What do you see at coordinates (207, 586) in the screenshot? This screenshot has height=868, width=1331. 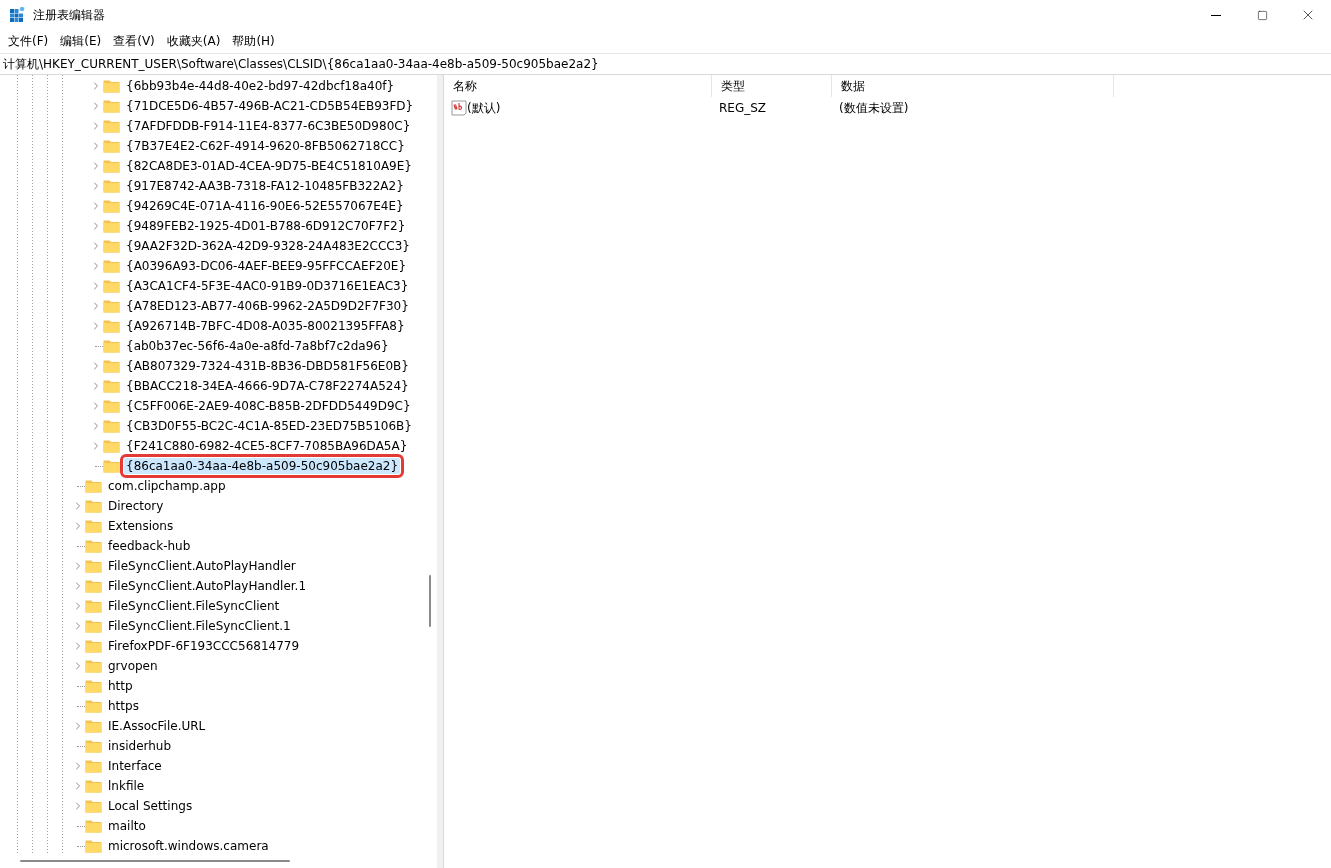 I see `tree-item: FileSyncClient.AutoPlayHandler.1` at bounding box center [207, 586].